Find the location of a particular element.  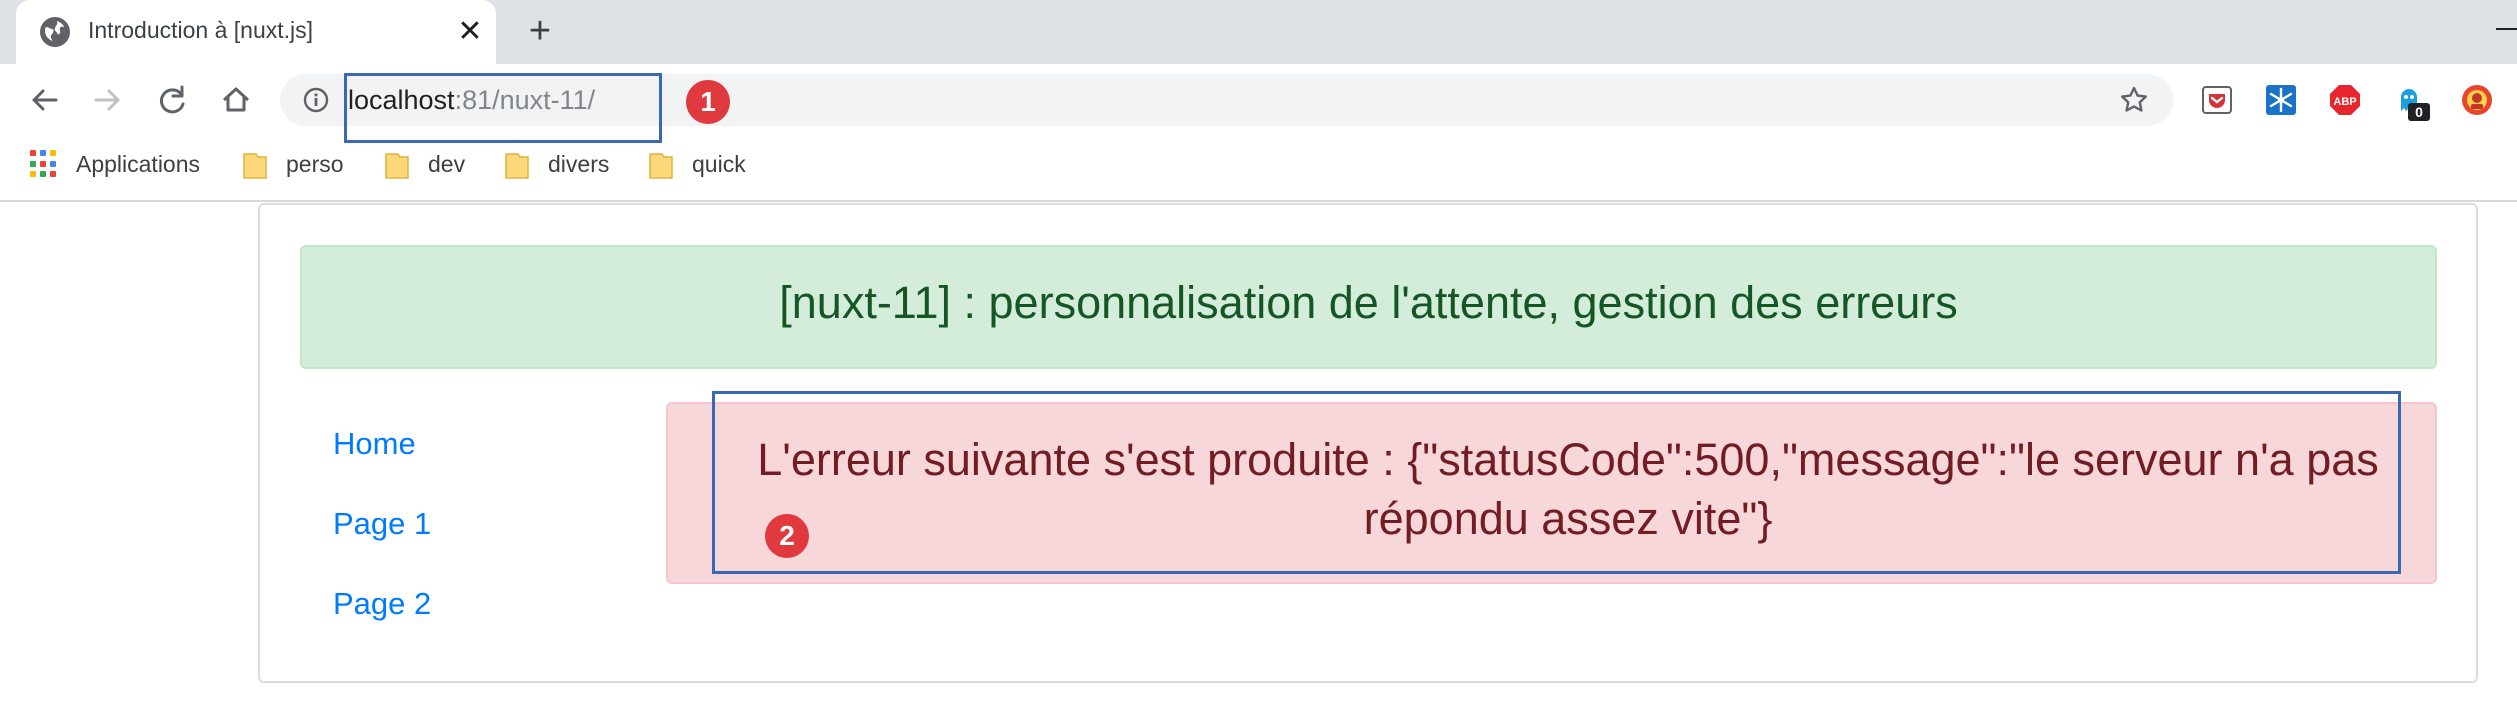

apps-grid-icon is located at coordinates (44, 164).